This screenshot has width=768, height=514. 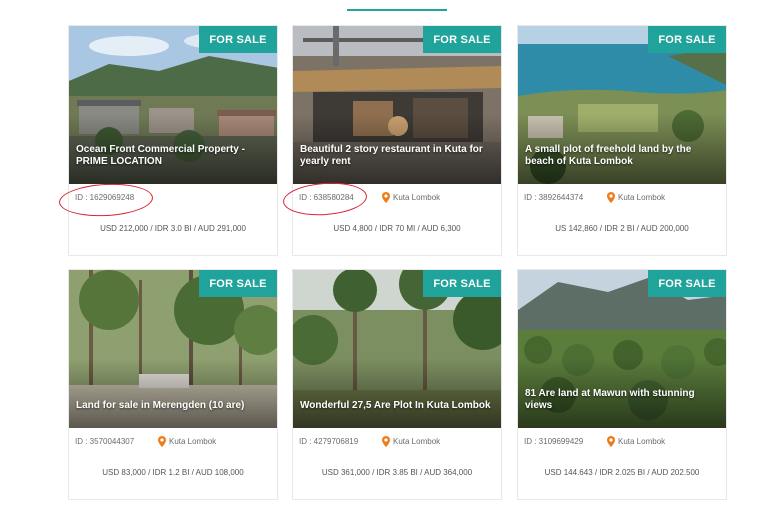 I want to click on section-accent-line, so click(x=397, y=10).